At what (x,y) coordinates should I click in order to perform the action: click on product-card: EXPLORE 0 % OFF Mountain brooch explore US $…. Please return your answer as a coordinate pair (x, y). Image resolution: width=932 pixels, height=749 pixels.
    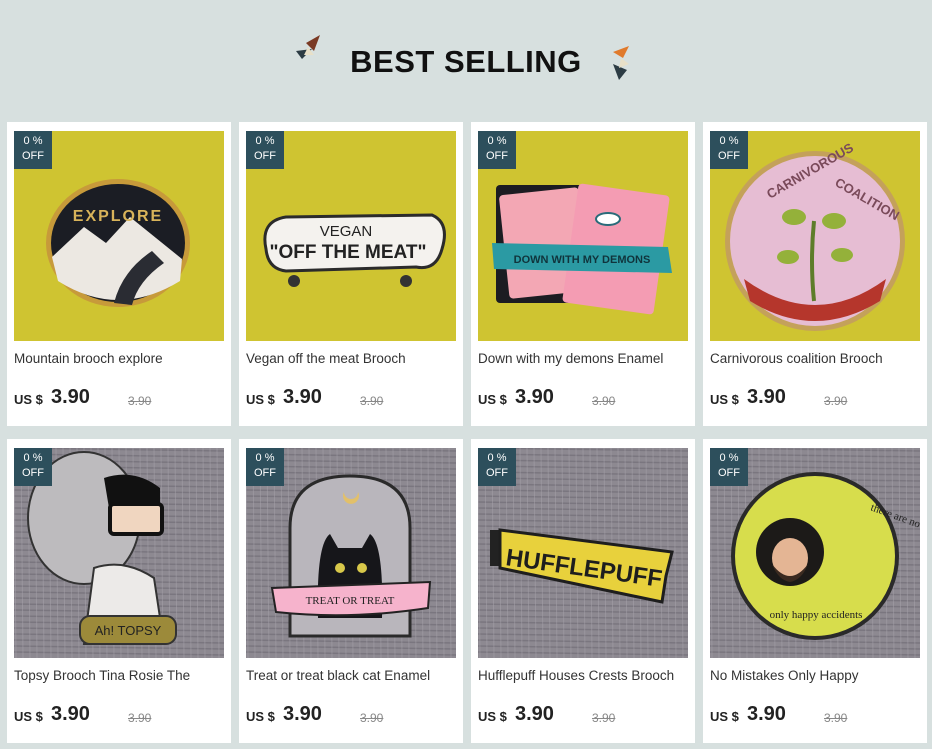
    Looking at the image, I should click on (119, 274).